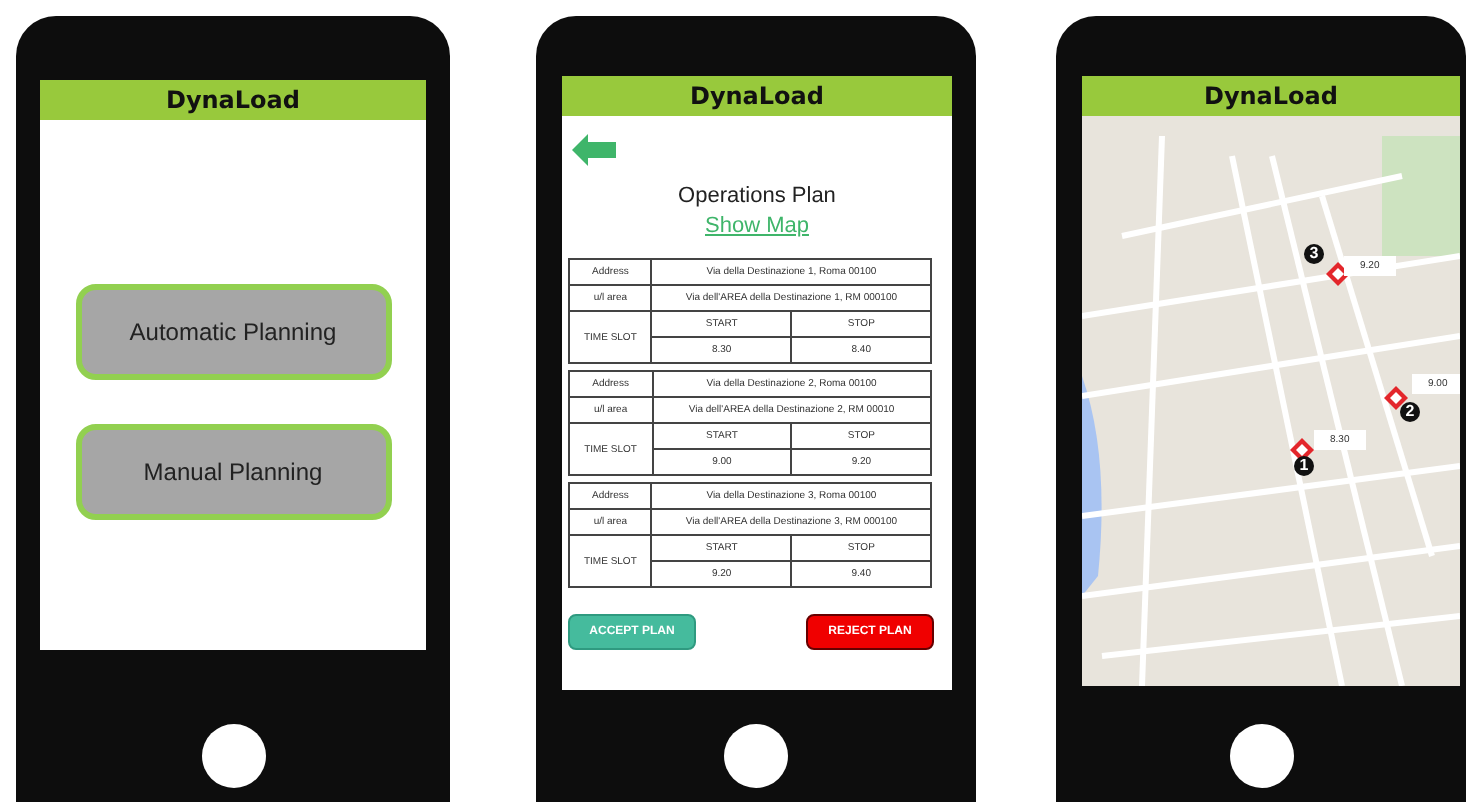 The width and height of the screenshot is (1474, 802). What do you see at coordinates (594, 150) in the screenshot?
I see `back-arrow-icon` at bounding box center [594, 150].